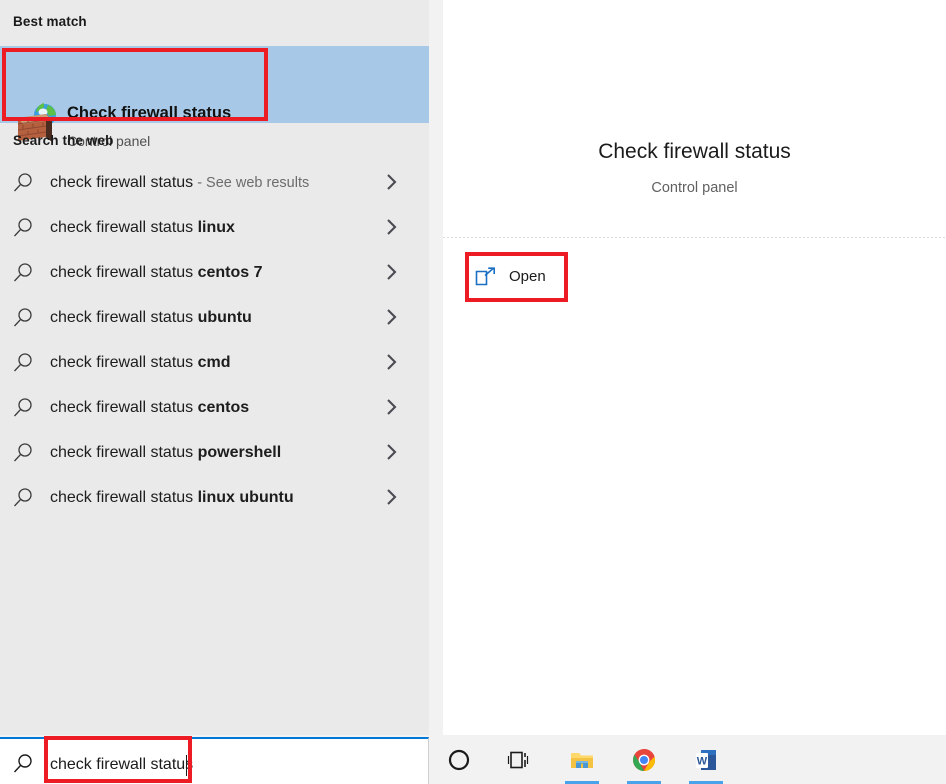 This screenshot has height=784, width=946. What do you see at coordinates (122, 764) in the screenshot?
I see `search-input-value: check firewall status` at bounding box center [122, 764].